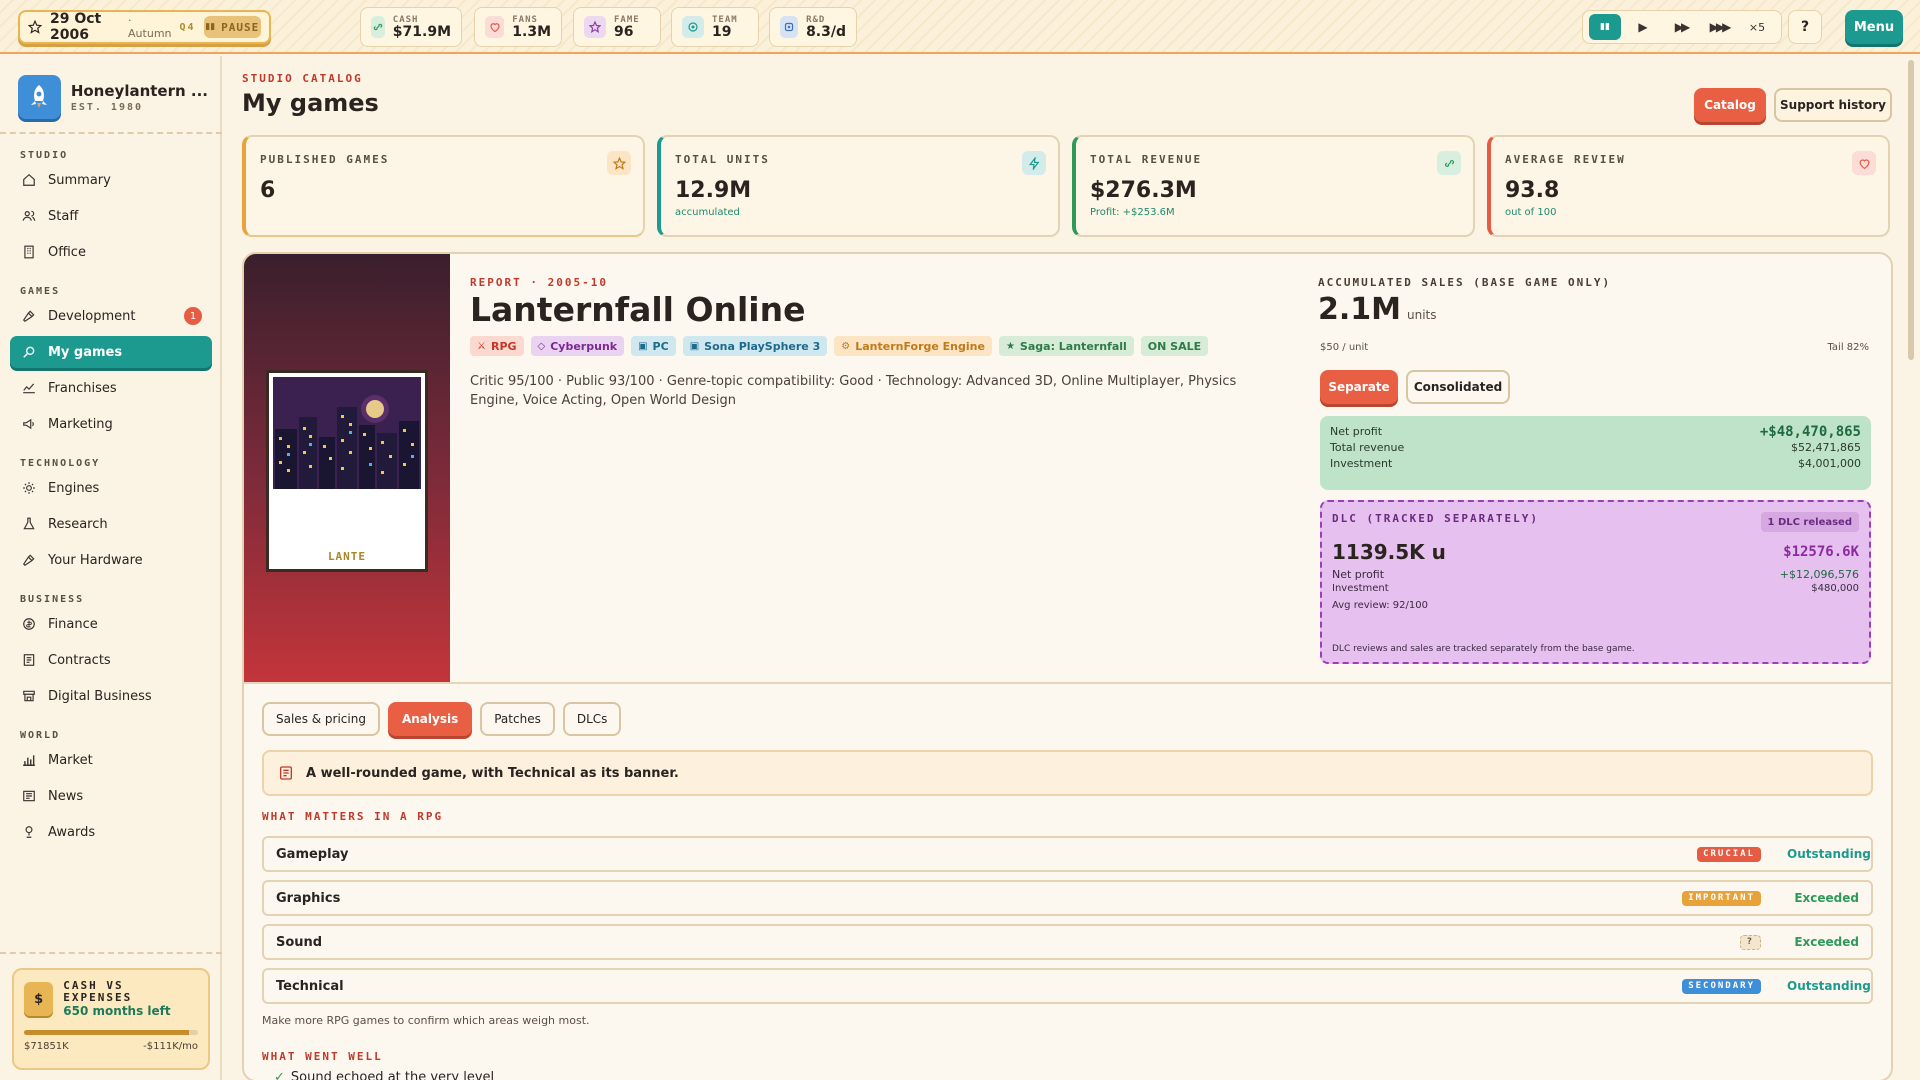 This screenshot has width=1920, height=1080. Describe the element at coordinates (66, 796) in the screenshot. I see `sidebar-item-label: News` at that location.